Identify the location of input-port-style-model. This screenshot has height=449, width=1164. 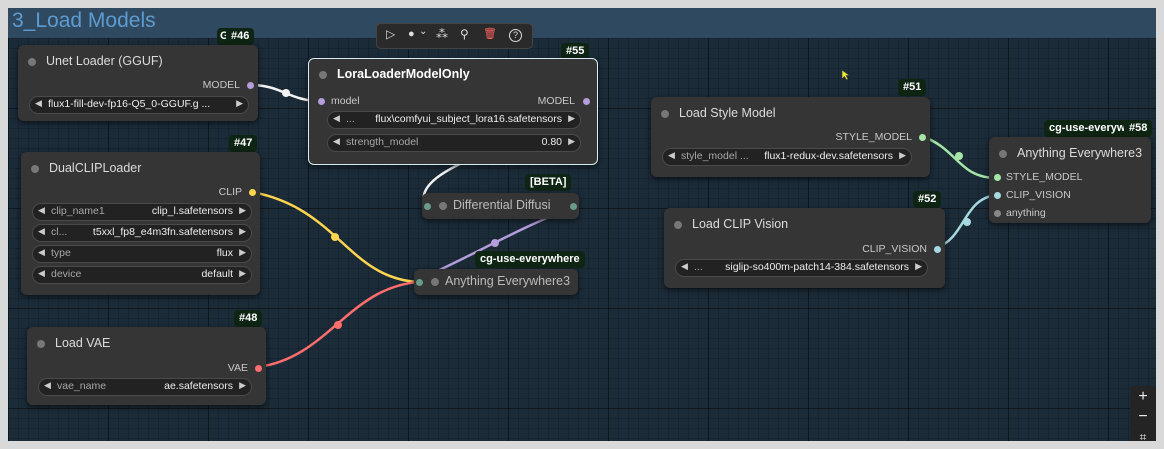
(997, 177).